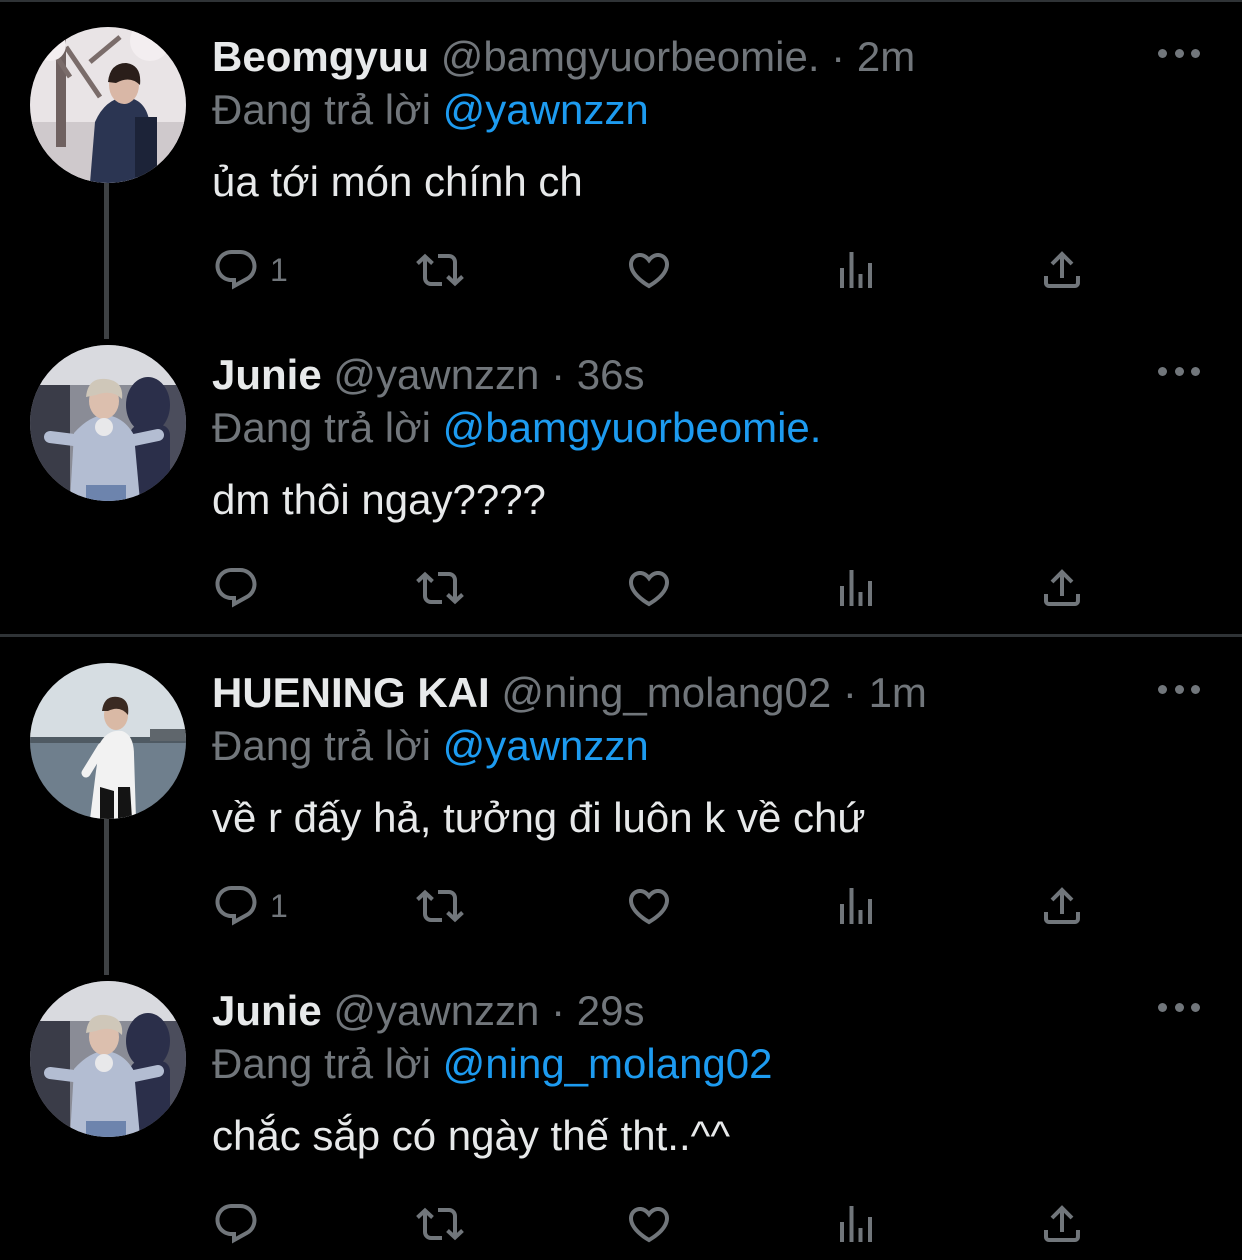 This screenshot has width=1242, height=1260. I want to click on tweet-header: Junie @yawnzzn · 29s, so click(428, 1011).